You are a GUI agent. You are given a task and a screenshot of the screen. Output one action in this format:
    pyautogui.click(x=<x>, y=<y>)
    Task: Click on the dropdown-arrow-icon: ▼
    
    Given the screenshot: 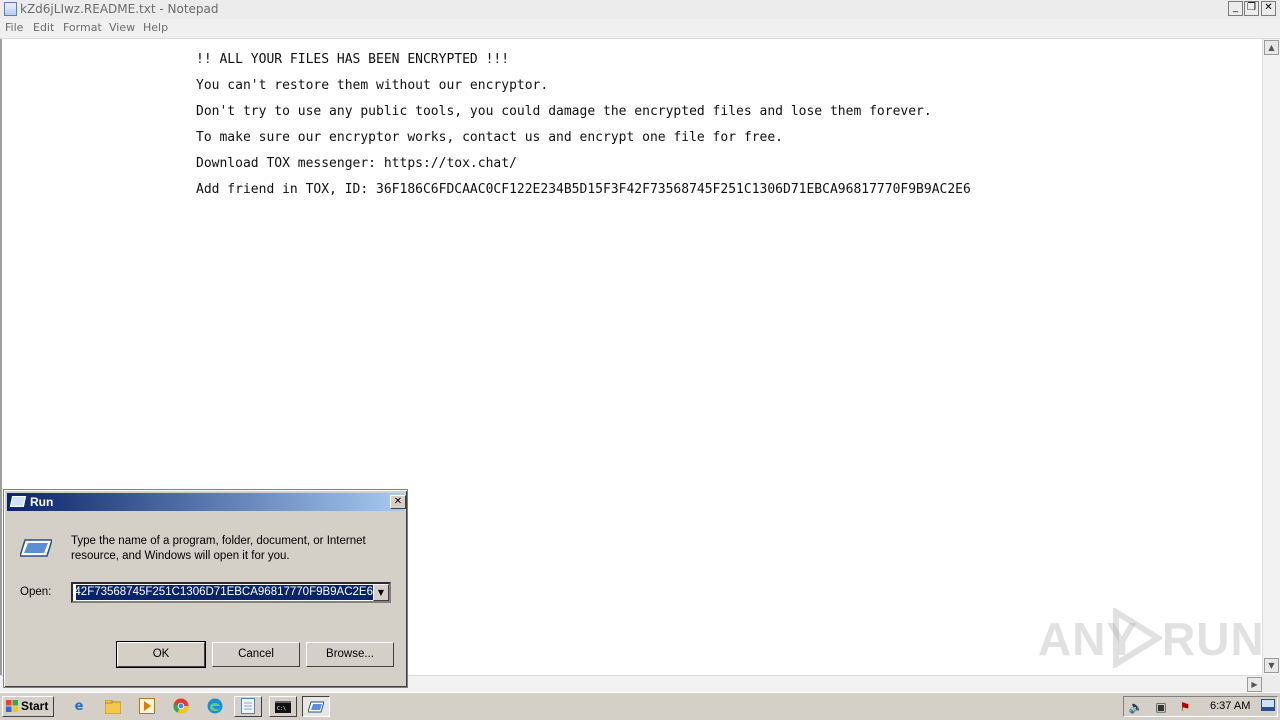 What is the action you would take?
    pyautogui.click(x=381, y=592)
    